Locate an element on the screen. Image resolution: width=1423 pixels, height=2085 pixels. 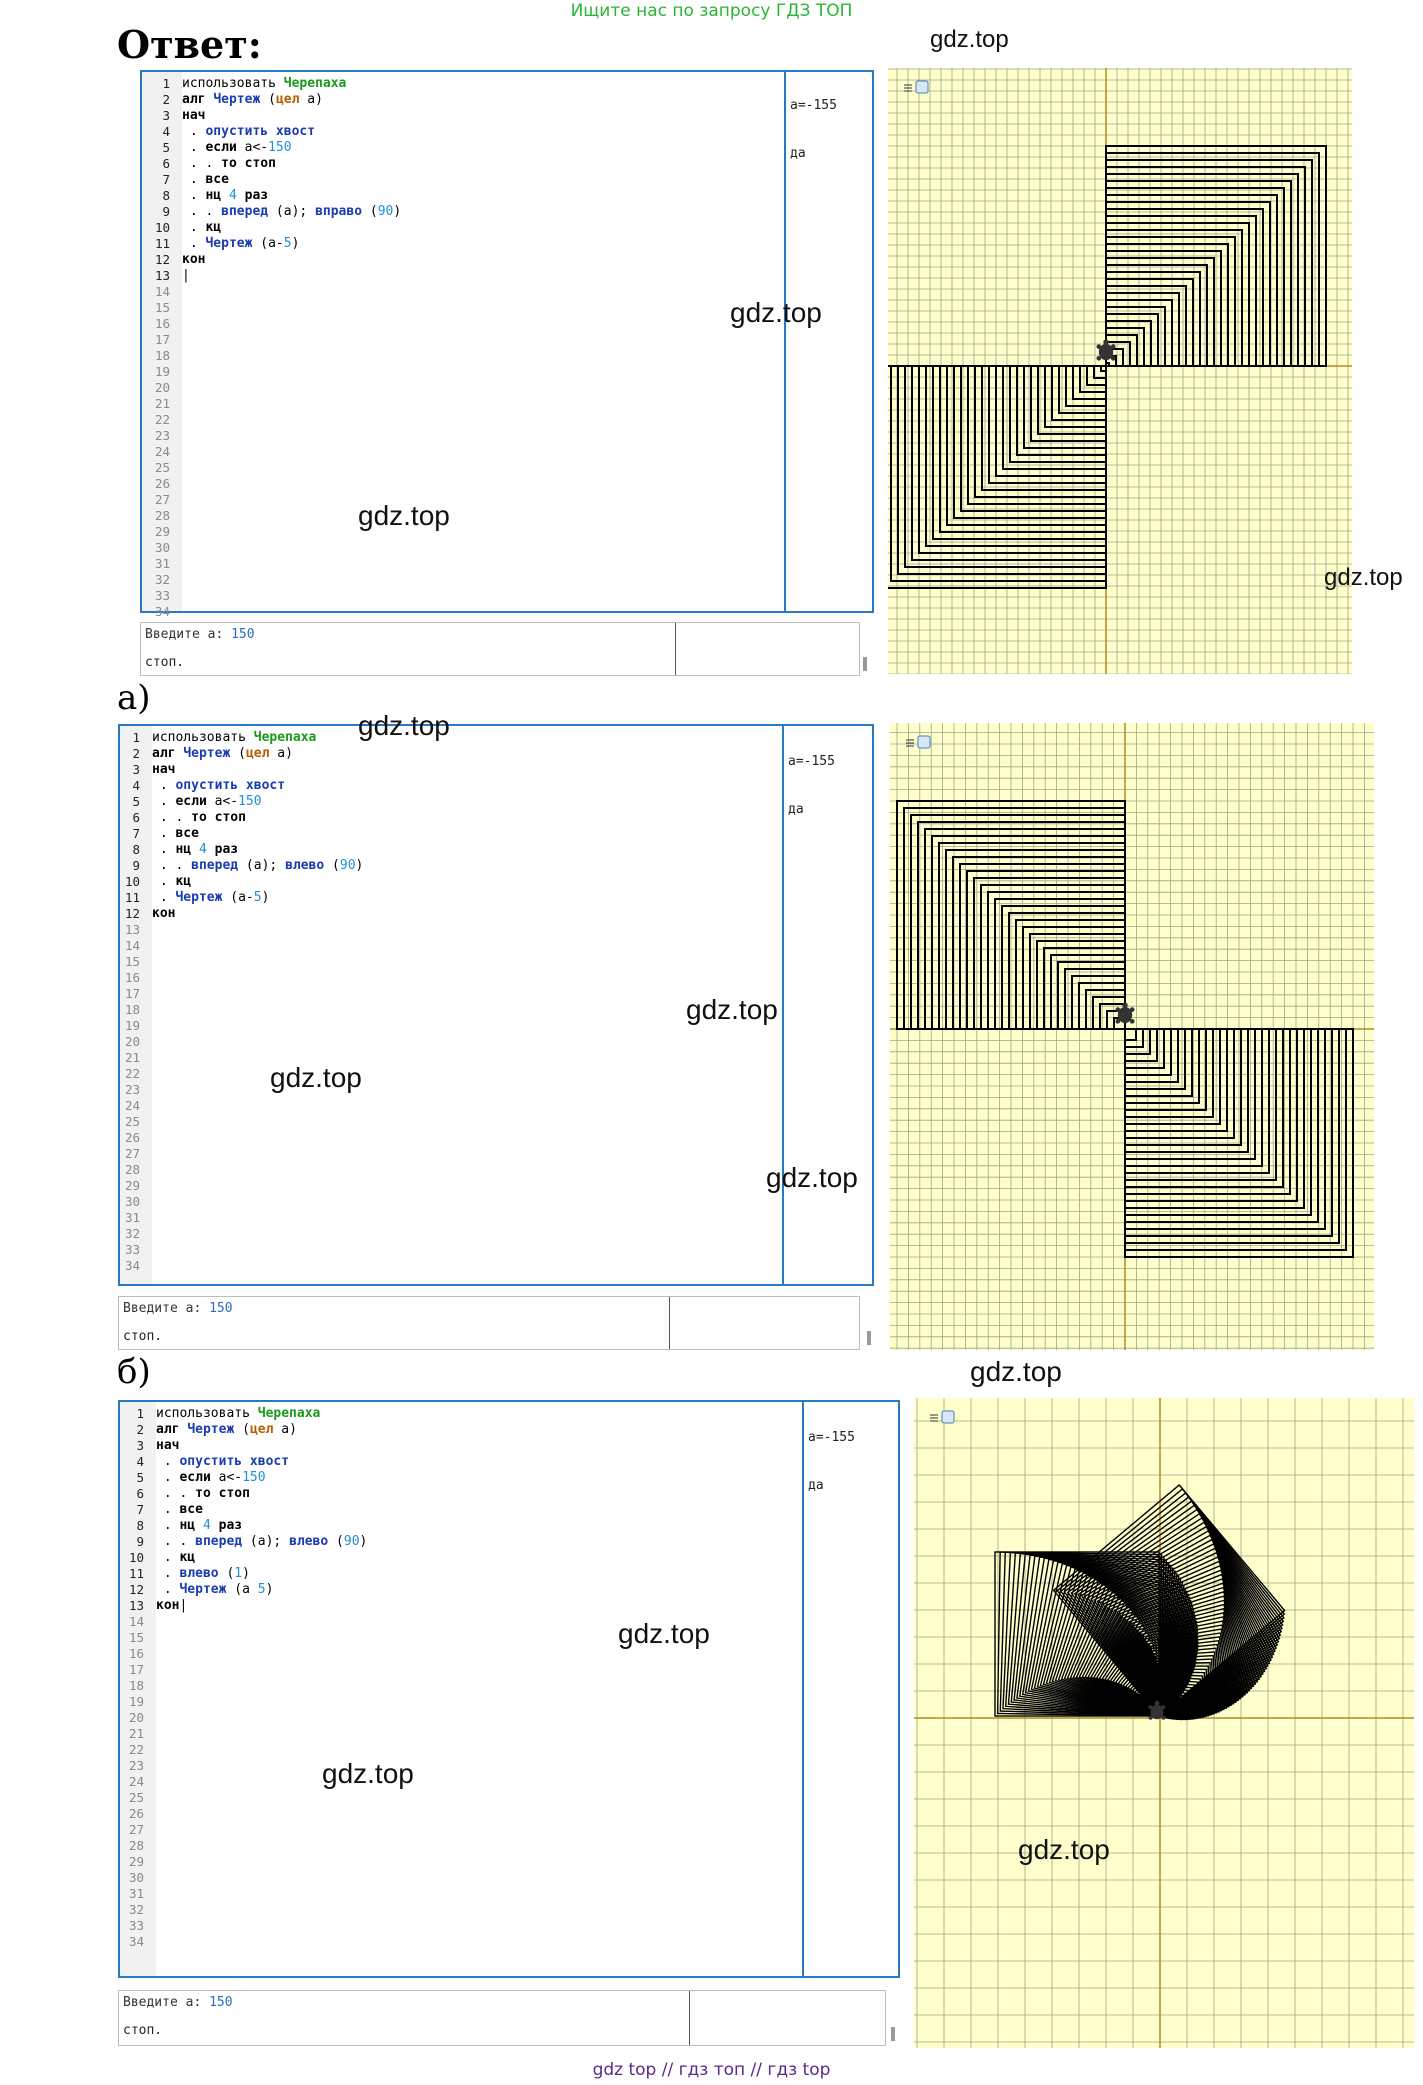
code-line: 12 . Чертеж (a 5) is located at coordinates (243, 1590).